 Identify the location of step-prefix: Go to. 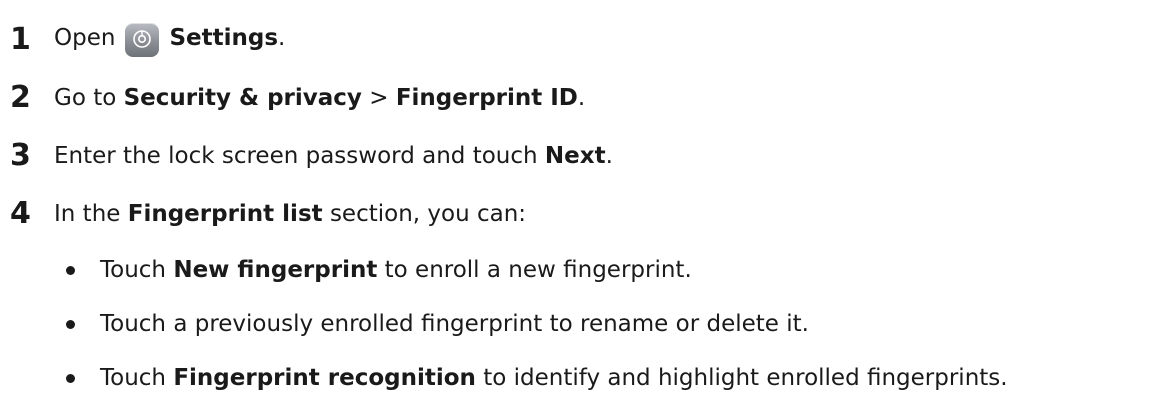
(85, 97).